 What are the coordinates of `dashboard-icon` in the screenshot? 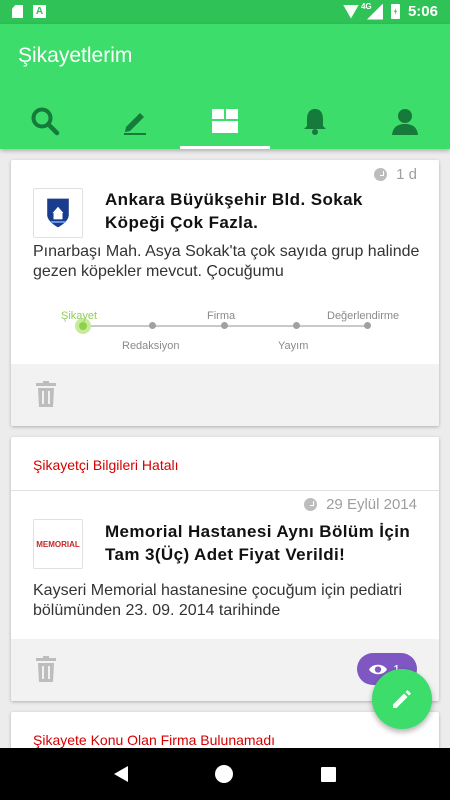 It's located at (225, 120).